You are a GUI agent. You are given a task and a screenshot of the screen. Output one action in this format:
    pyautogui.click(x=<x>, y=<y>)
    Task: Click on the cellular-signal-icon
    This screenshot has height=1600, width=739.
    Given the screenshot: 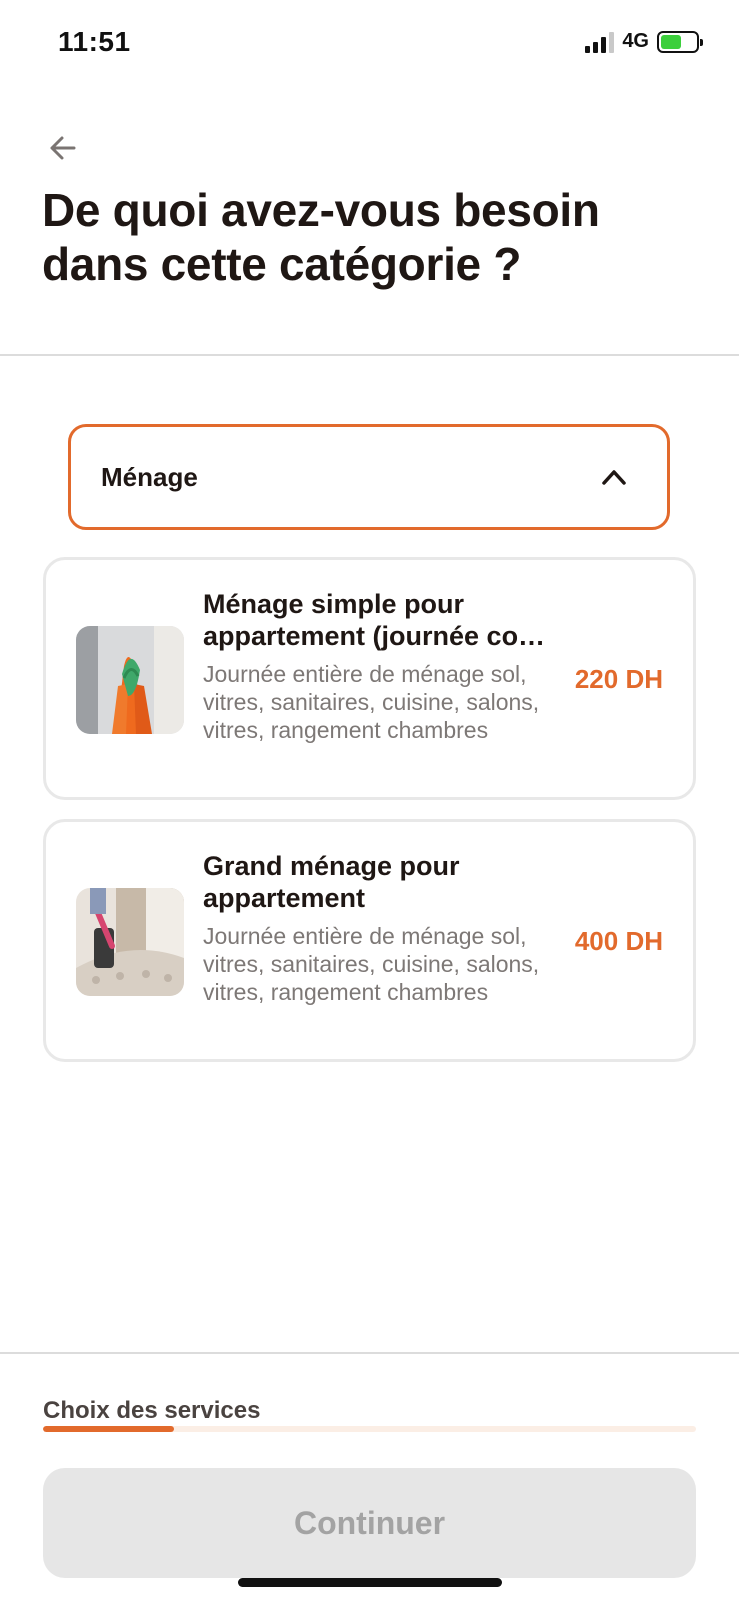 What is the action you would take?
    pyautogui.click(x=600, y=42)
    